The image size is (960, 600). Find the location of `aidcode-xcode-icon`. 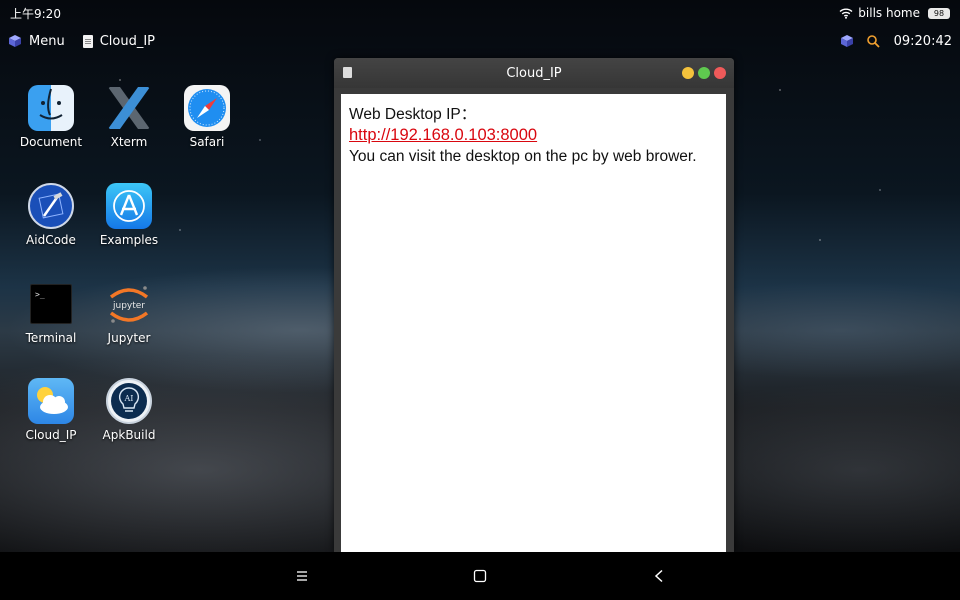

aidcode-xcode-icon is located at coordinates (51, 206).